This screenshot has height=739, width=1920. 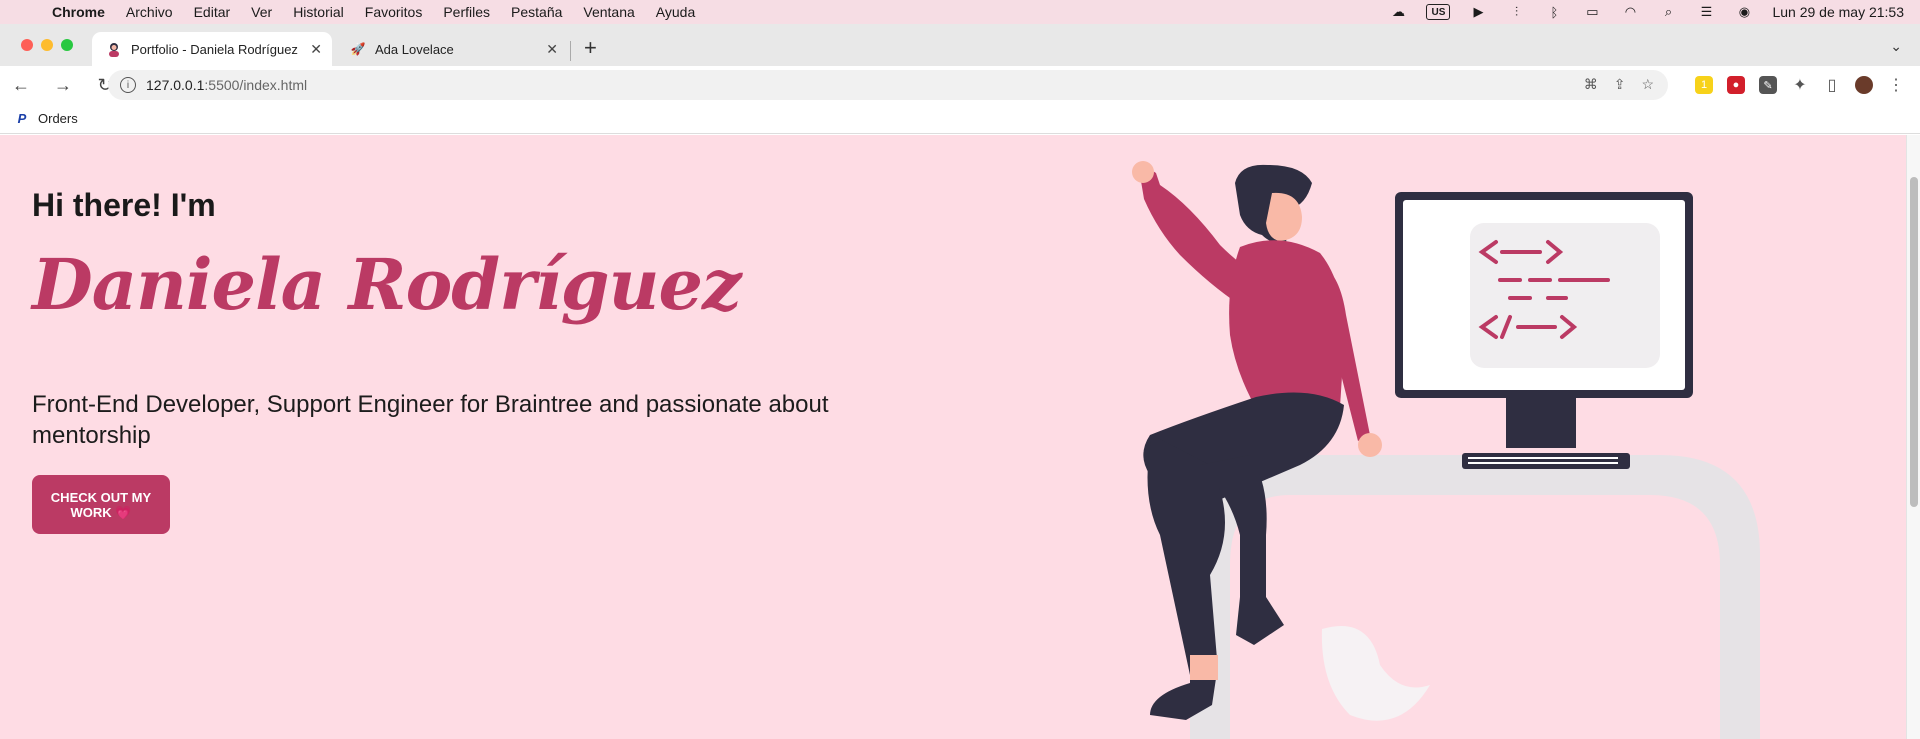 What do you see at coordinates (1398, 12) in the screenshot?
I see `cloud-icon: ☁` at bounding box center [1398, 12].